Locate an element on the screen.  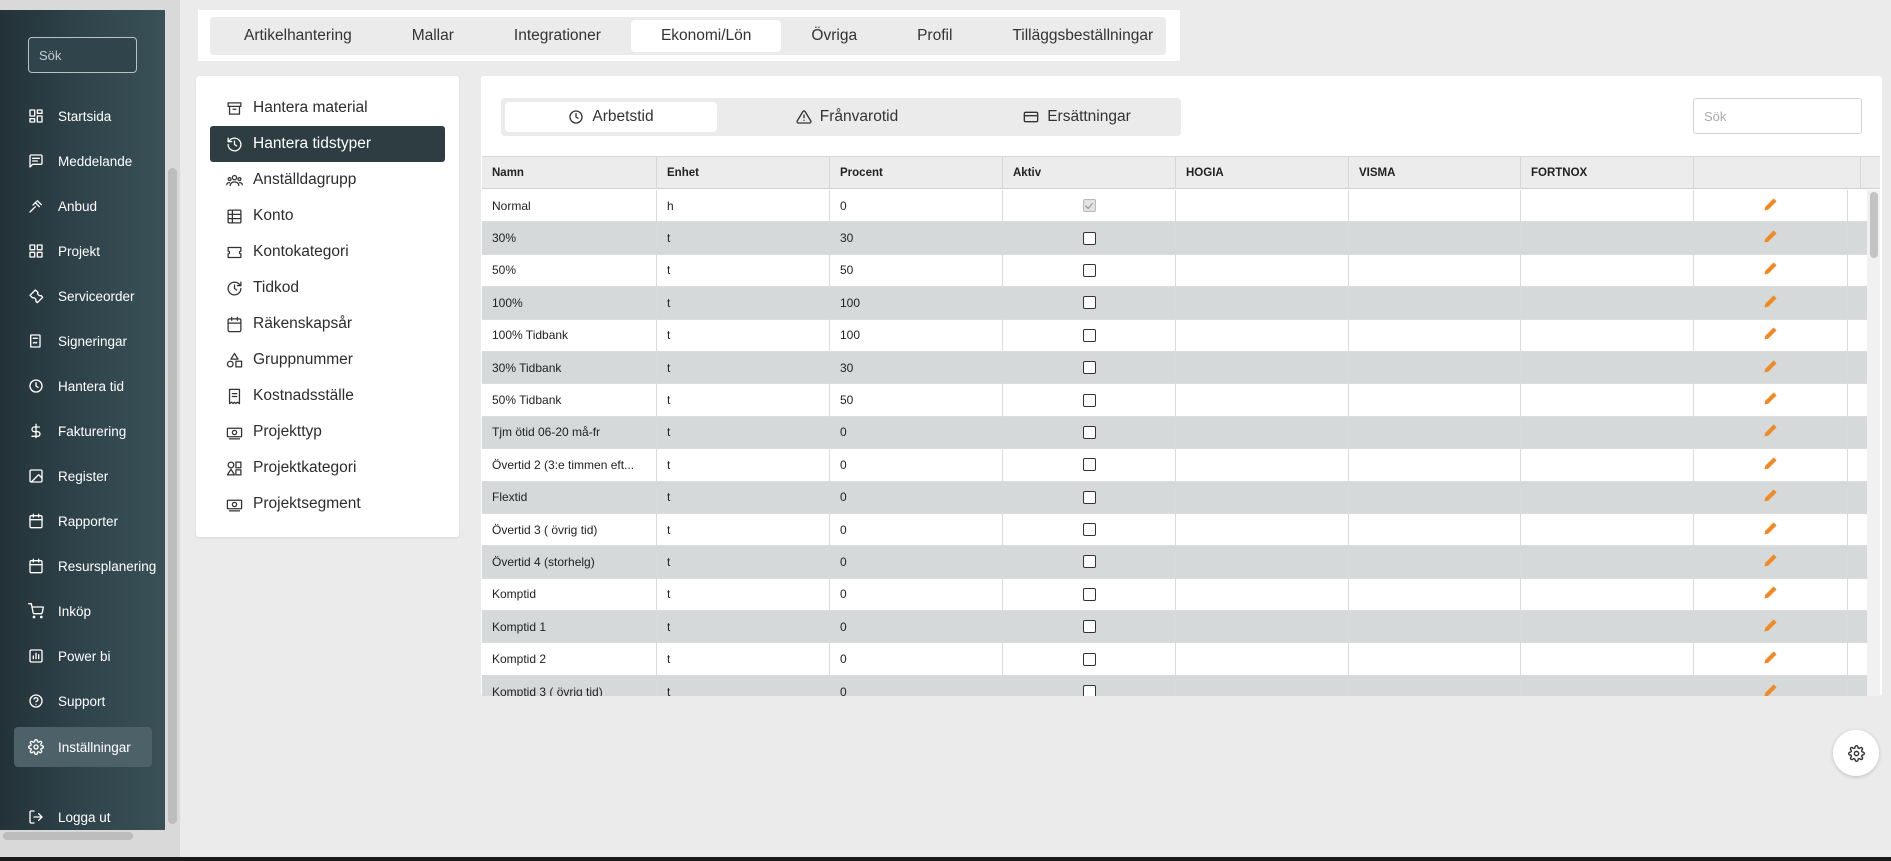
menu-item-anst-lldagrupp: Anställdagrupp is located at coordinates (327, 180).